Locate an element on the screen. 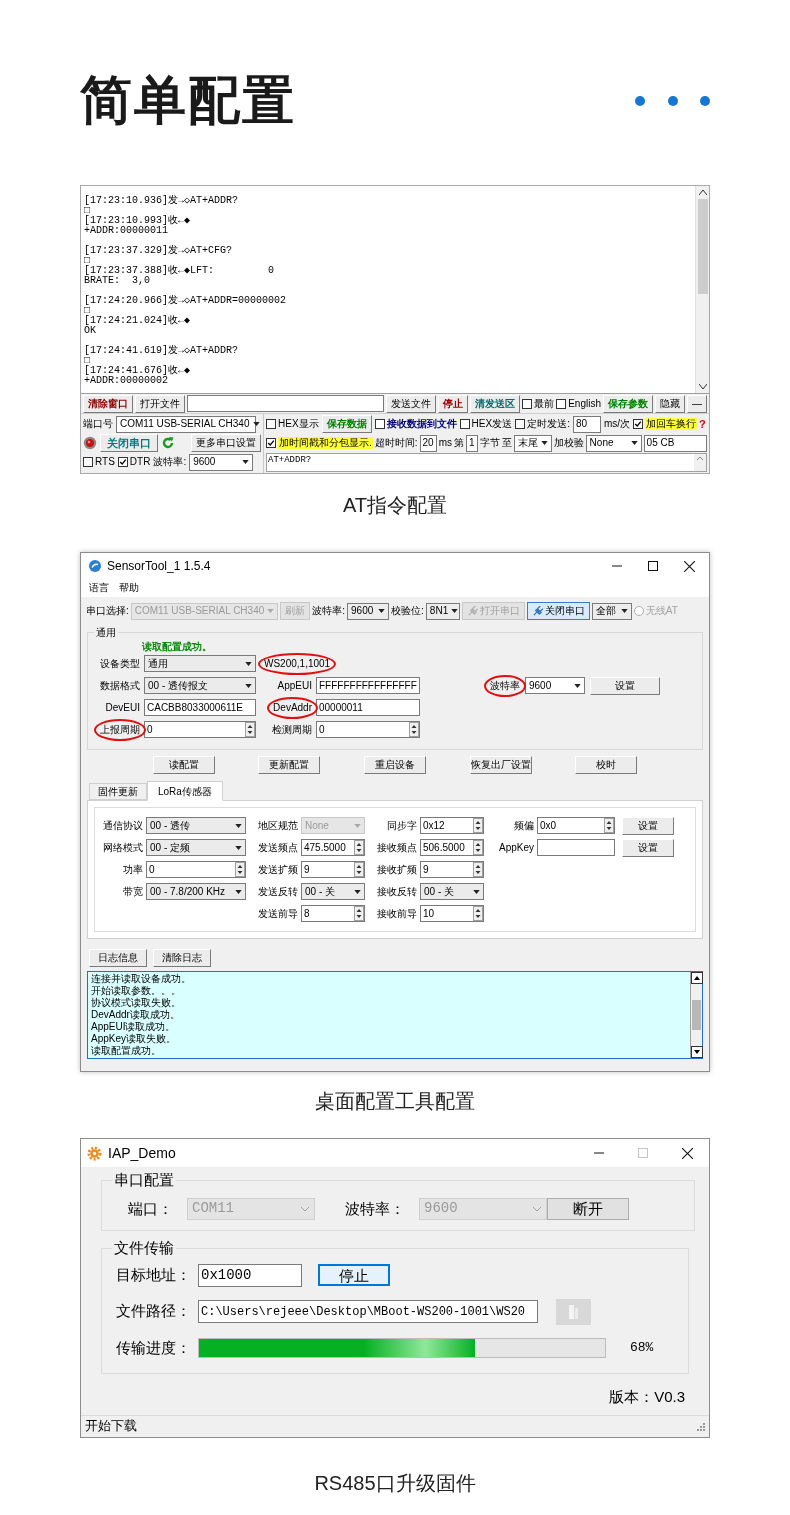 The height and width of the screenshot is (1515, 790). dropdown: 00 - 透传 is located at coordinates (196, 825).